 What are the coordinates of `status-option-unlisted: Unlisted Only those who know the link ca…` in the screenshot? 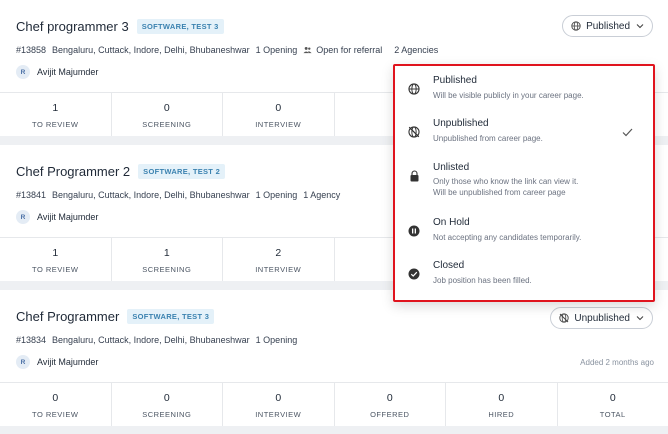 It's located at (524, 186).